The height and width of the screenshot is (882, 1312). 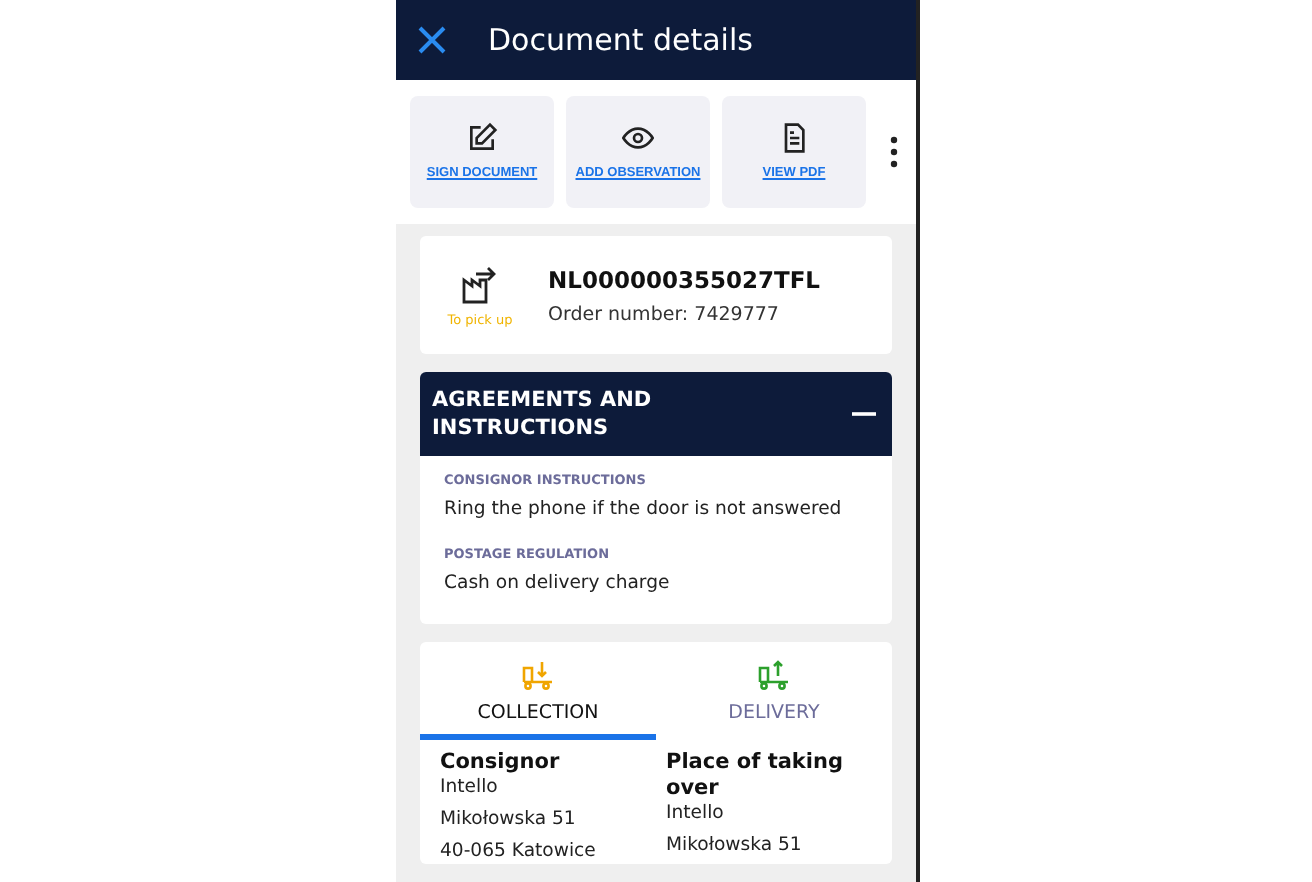 What do you see at coordinates (538, 691) in the screenshot?
I see `tab: COLLECTION` at bounding box center [538, 691].